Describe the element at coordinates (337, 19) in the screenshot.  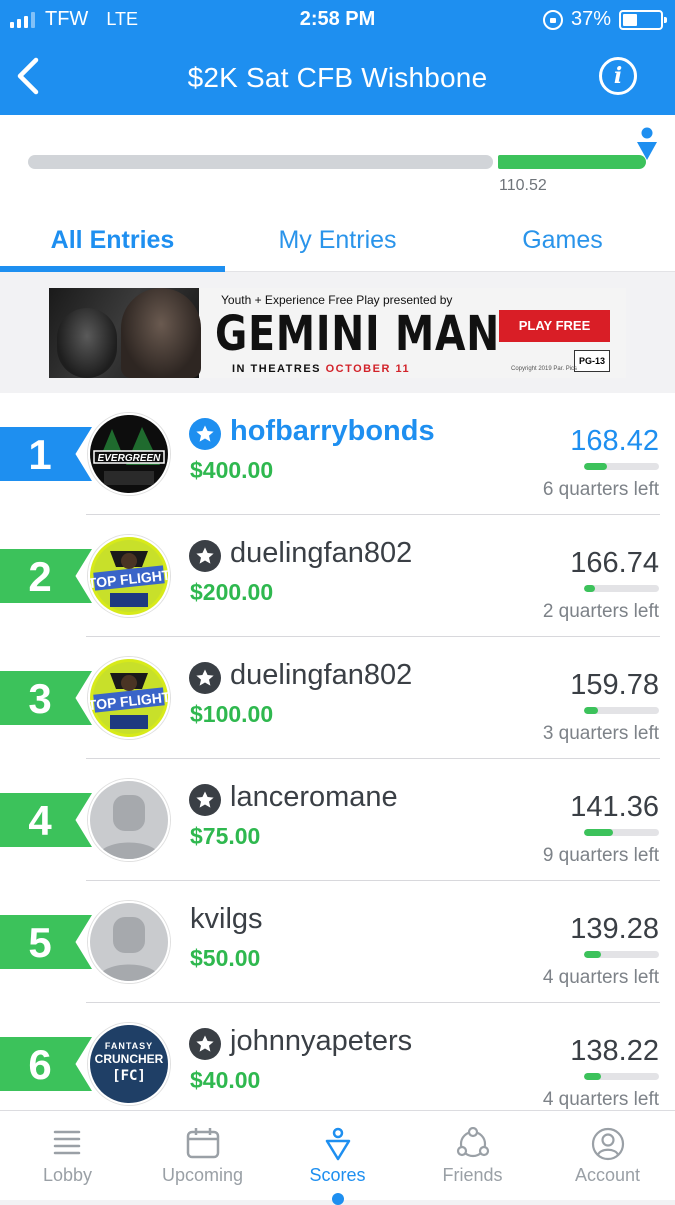
I see `status-bar: TFW LTE 2:58 PM 37%` at that location.